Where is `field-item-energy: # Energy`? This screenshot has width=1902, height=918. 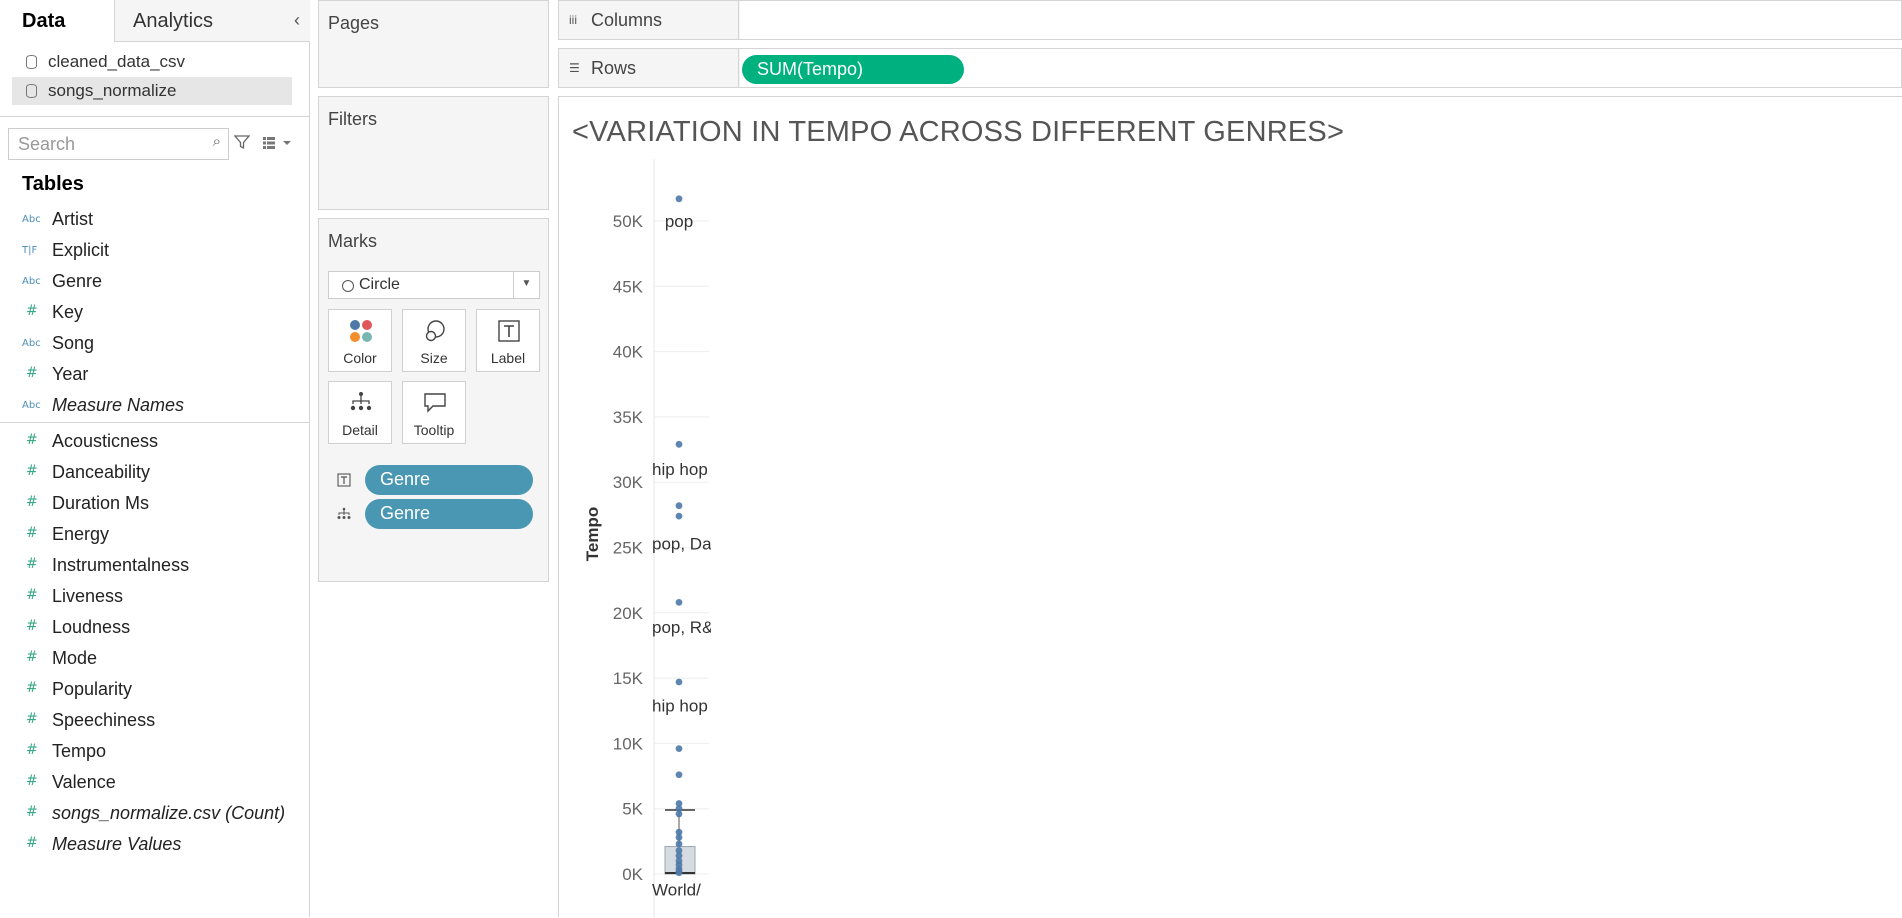 field-item-energy: # Energy is located at coordinates (155, 536).